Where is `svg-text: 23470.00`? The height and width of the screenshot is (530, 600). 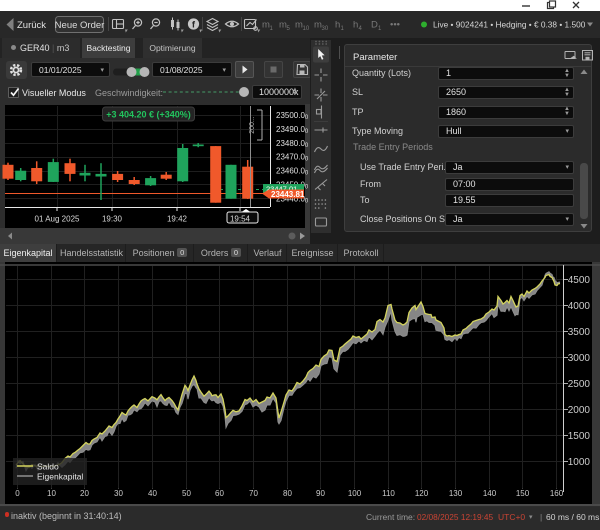
svg-text: 23470.00 is located at coordinates (292, 158).